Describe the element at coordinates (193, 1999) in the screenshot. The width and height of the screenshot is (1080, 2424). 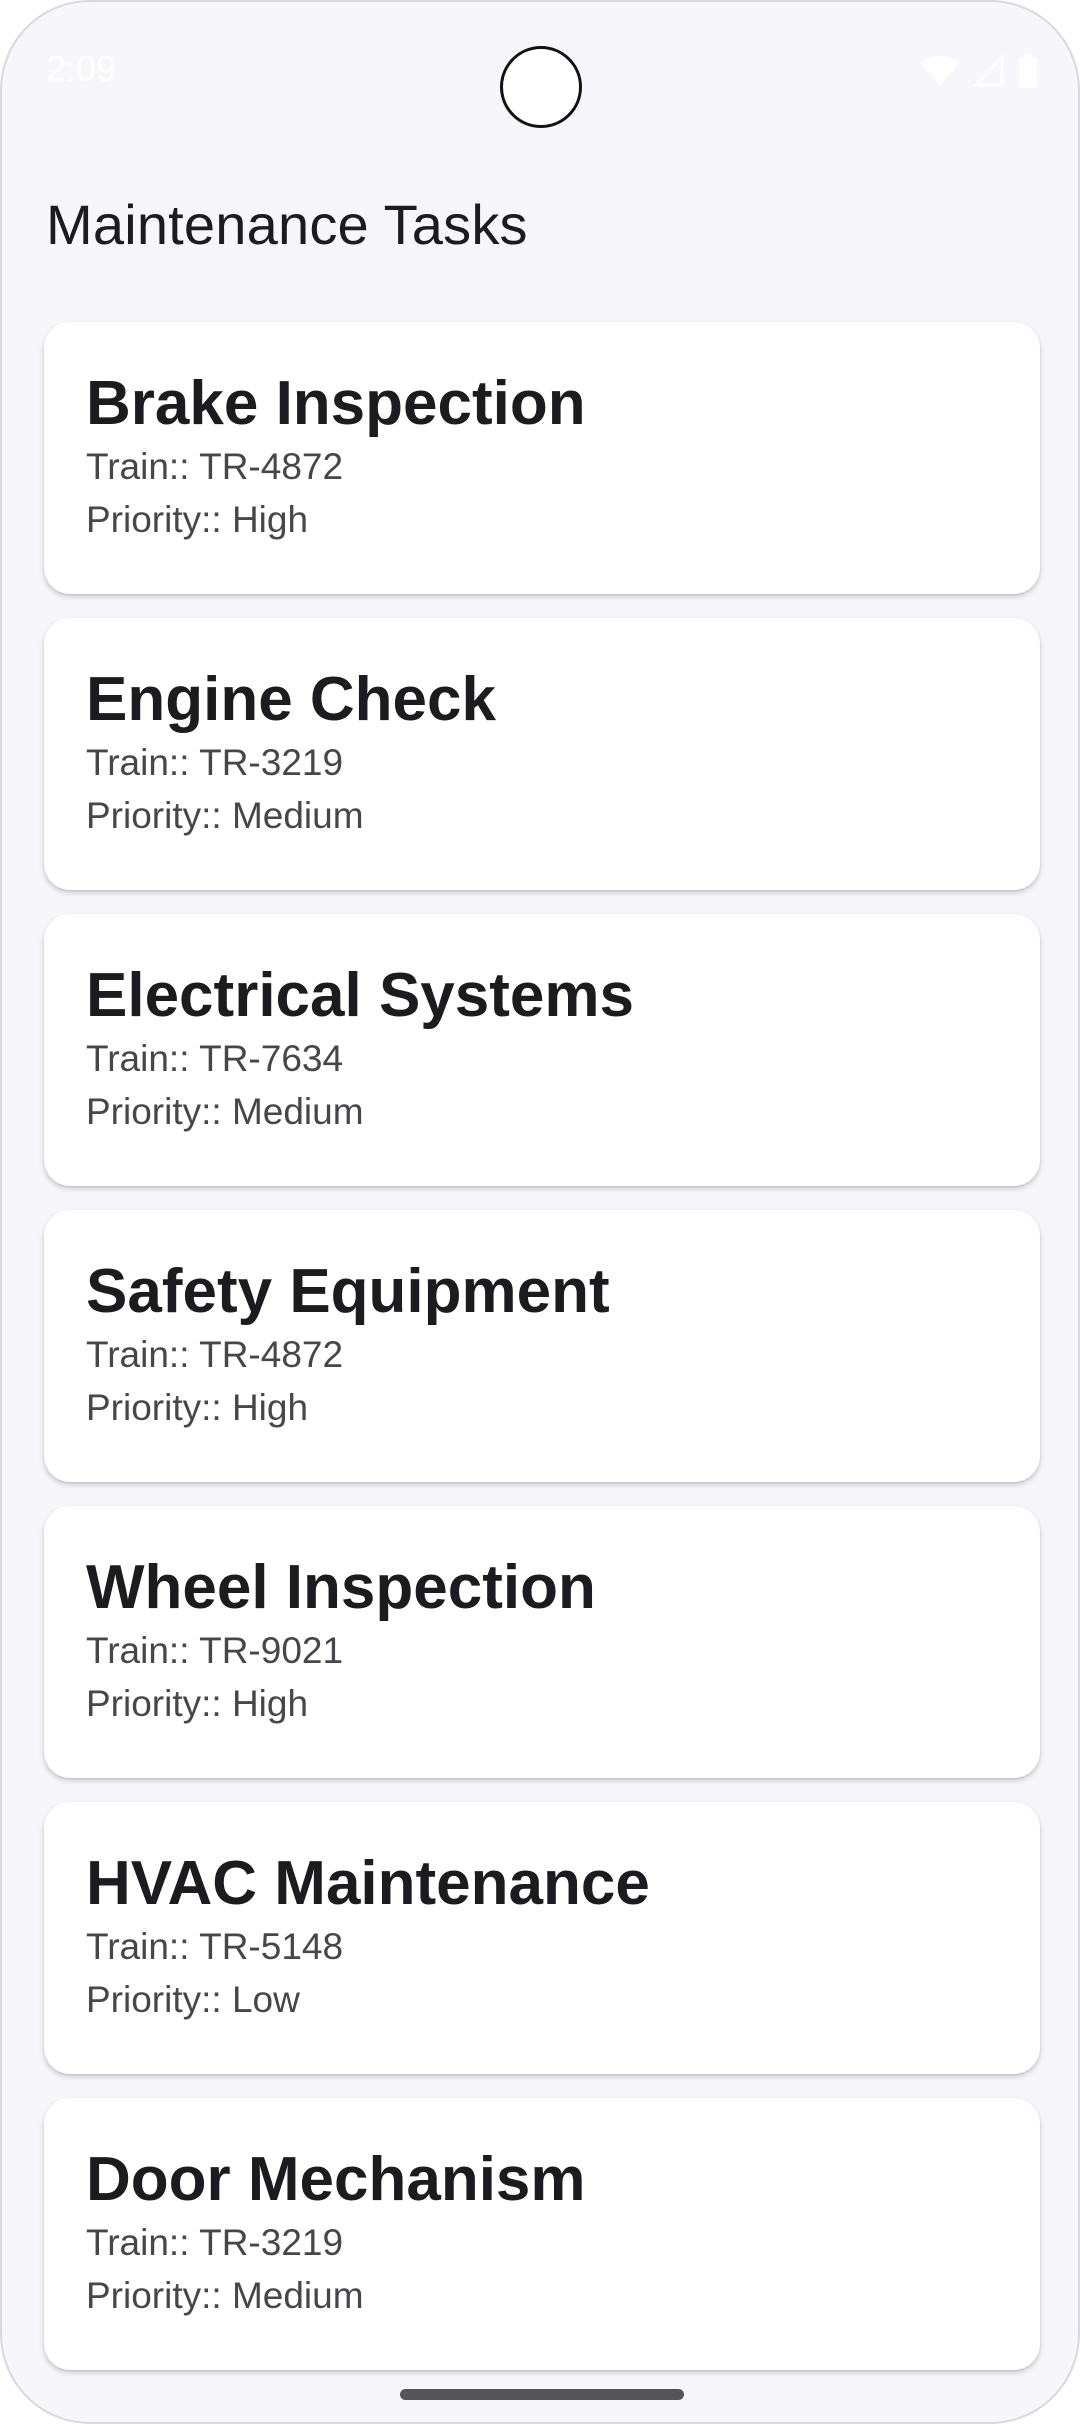
I see `task-priority: Priority:: Low` at that location.